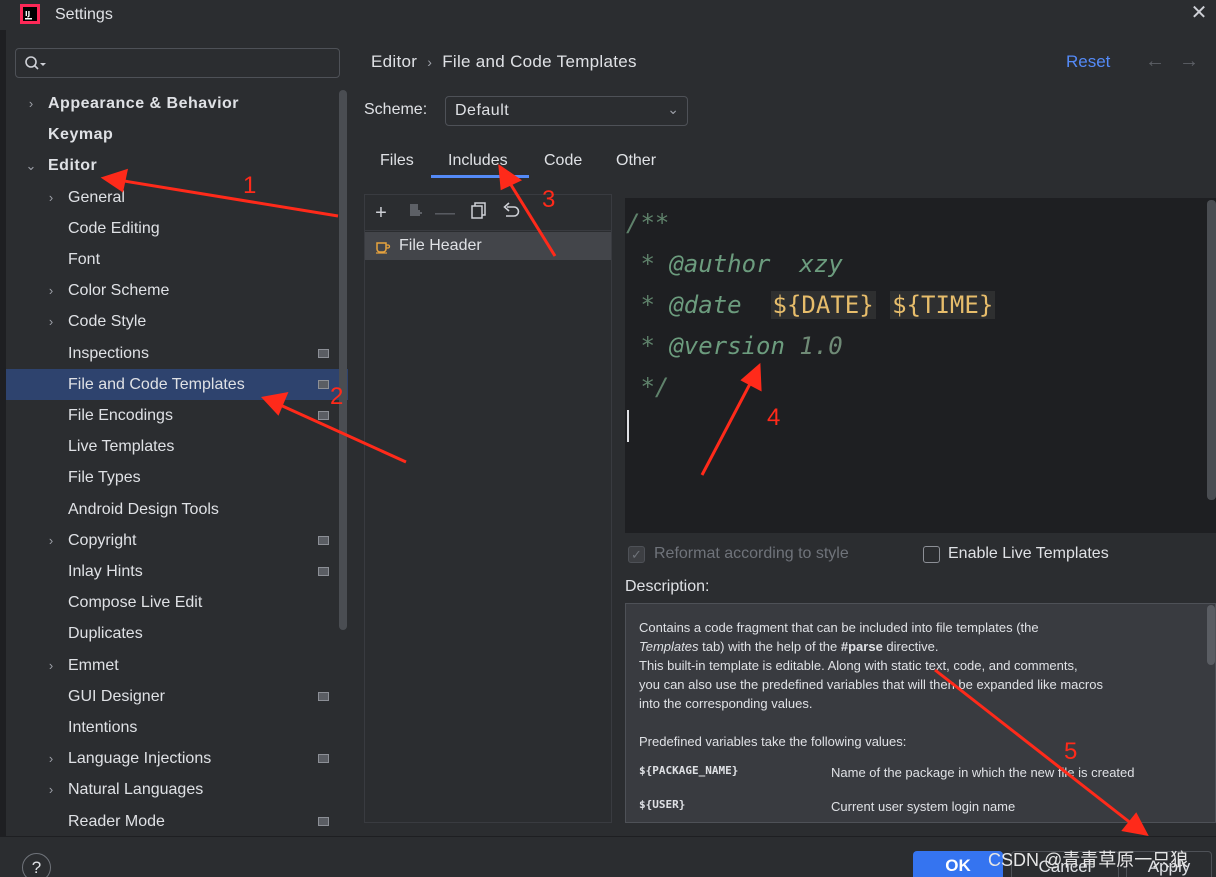 This screenshot has height=877, width=1216. I want to click on code-line: * @author xzy, so click(734, 264).